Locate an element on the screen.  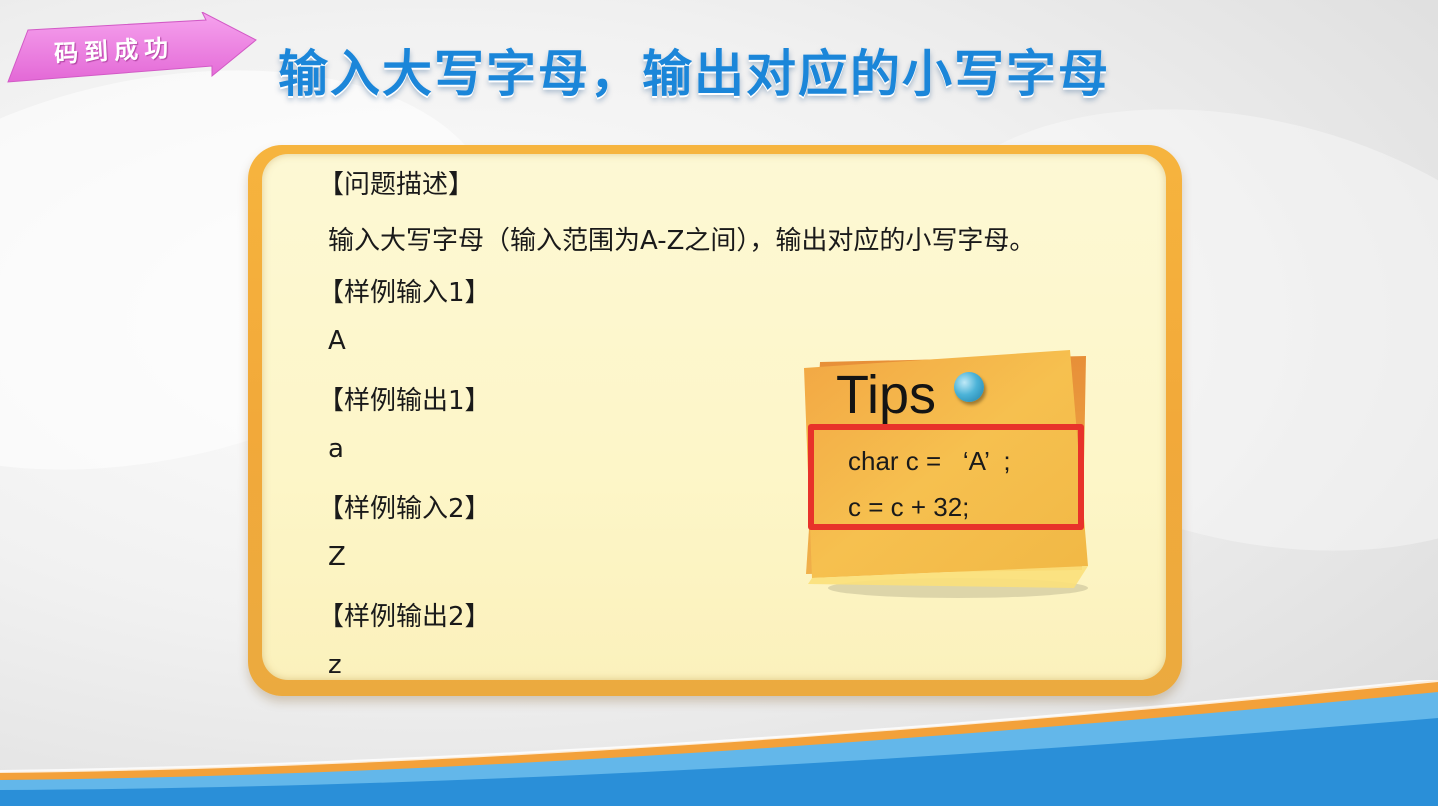
sample-input-2-value: Z is located at coordinates (337, 557).